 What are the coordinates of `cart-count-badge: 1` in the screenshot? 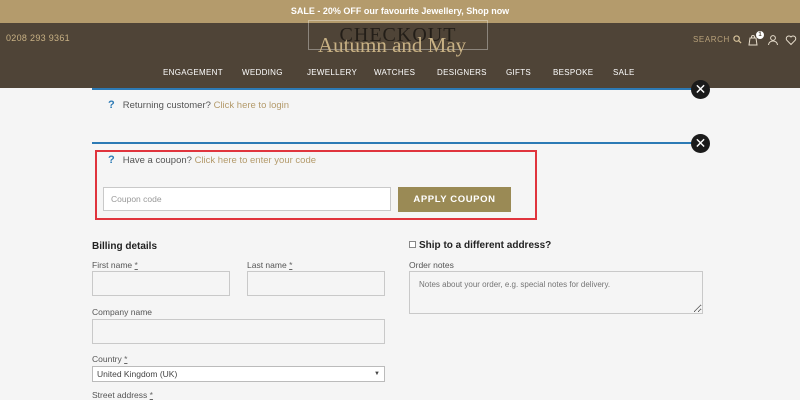 It's located at (760, 35).